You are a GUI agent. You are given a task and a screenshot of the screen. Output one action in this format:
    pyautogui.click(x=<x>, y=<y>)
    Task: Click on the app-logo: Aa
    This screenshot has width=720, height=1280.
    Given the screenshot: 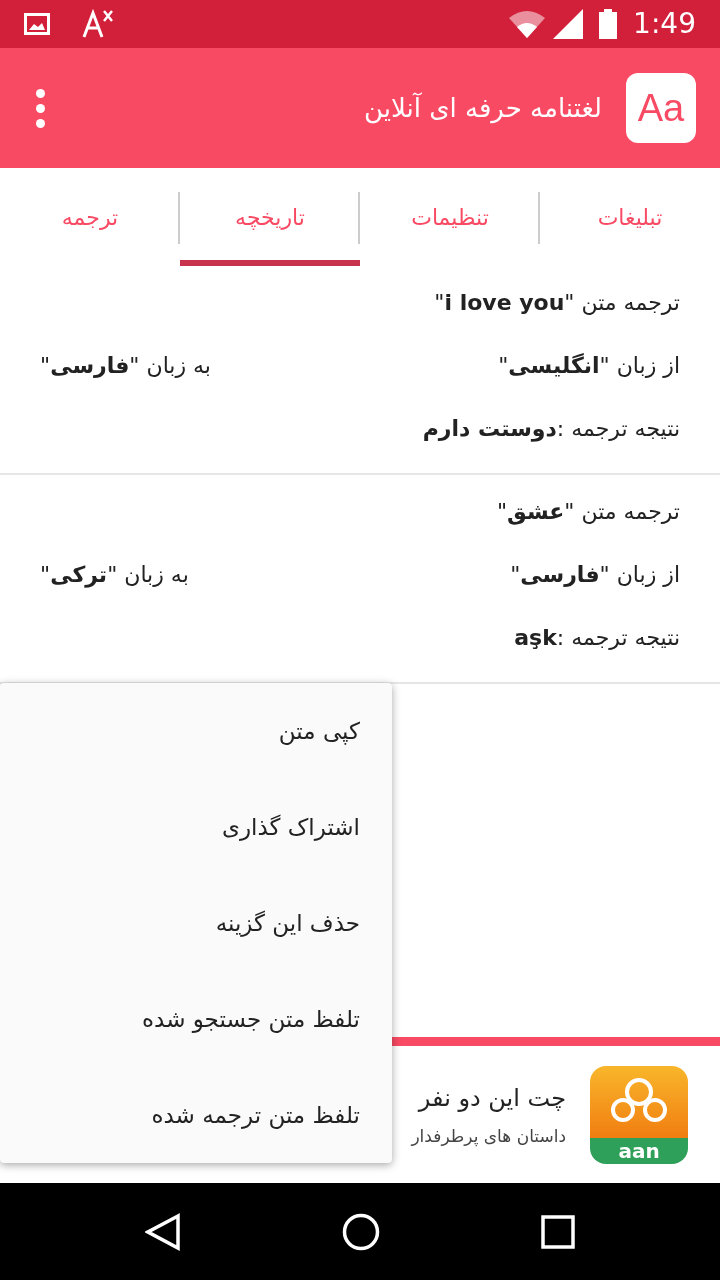 What is the action you would take?
    pyautogui.click(x=661, y=108)
    